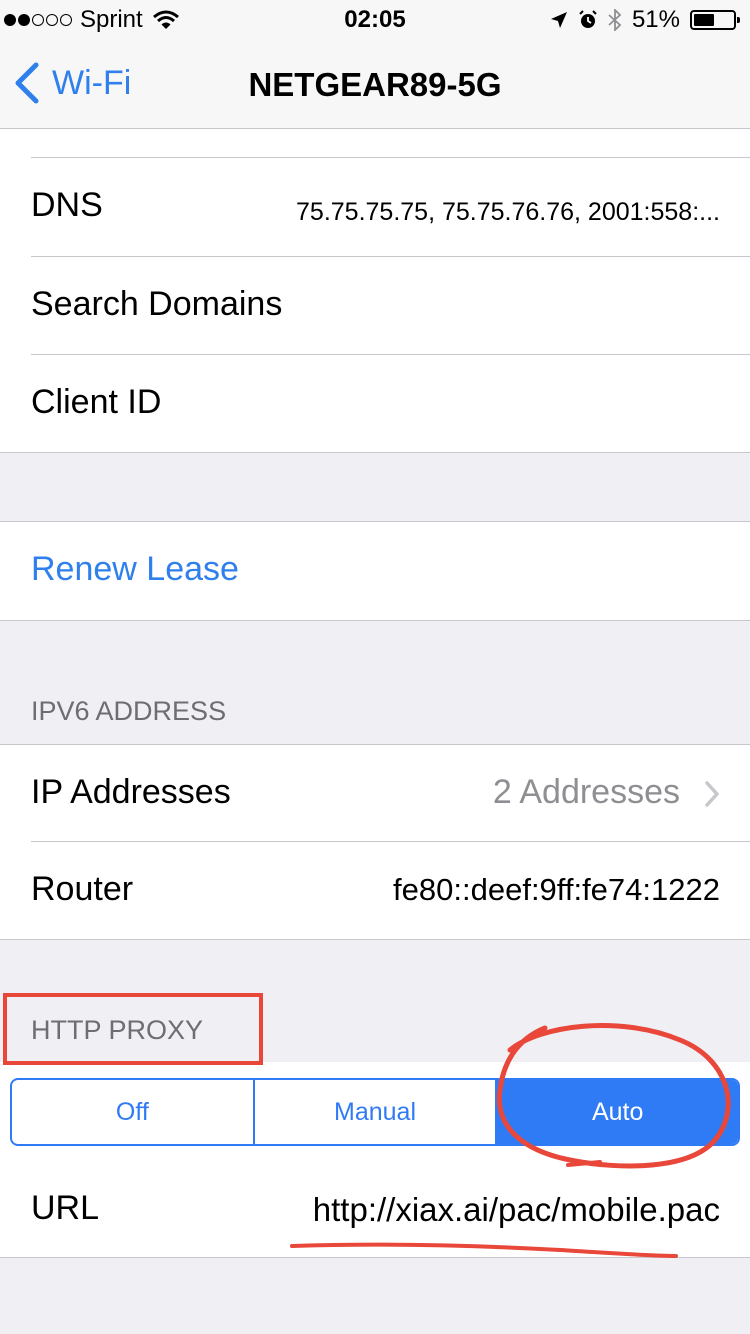 Image resolution: width=750 pixels, height=1334 pixels. Describe the element at coordinates (82, 889) in the screenshot. I see `router-label: Router` at that location.